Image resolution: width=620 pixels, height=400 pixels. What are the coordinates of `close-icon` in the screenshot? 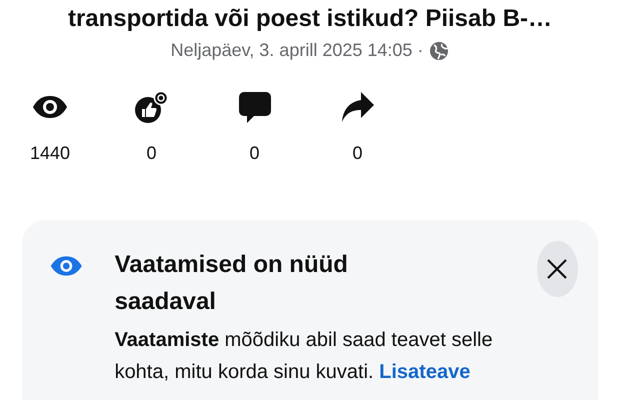 It's located at (557, 269).